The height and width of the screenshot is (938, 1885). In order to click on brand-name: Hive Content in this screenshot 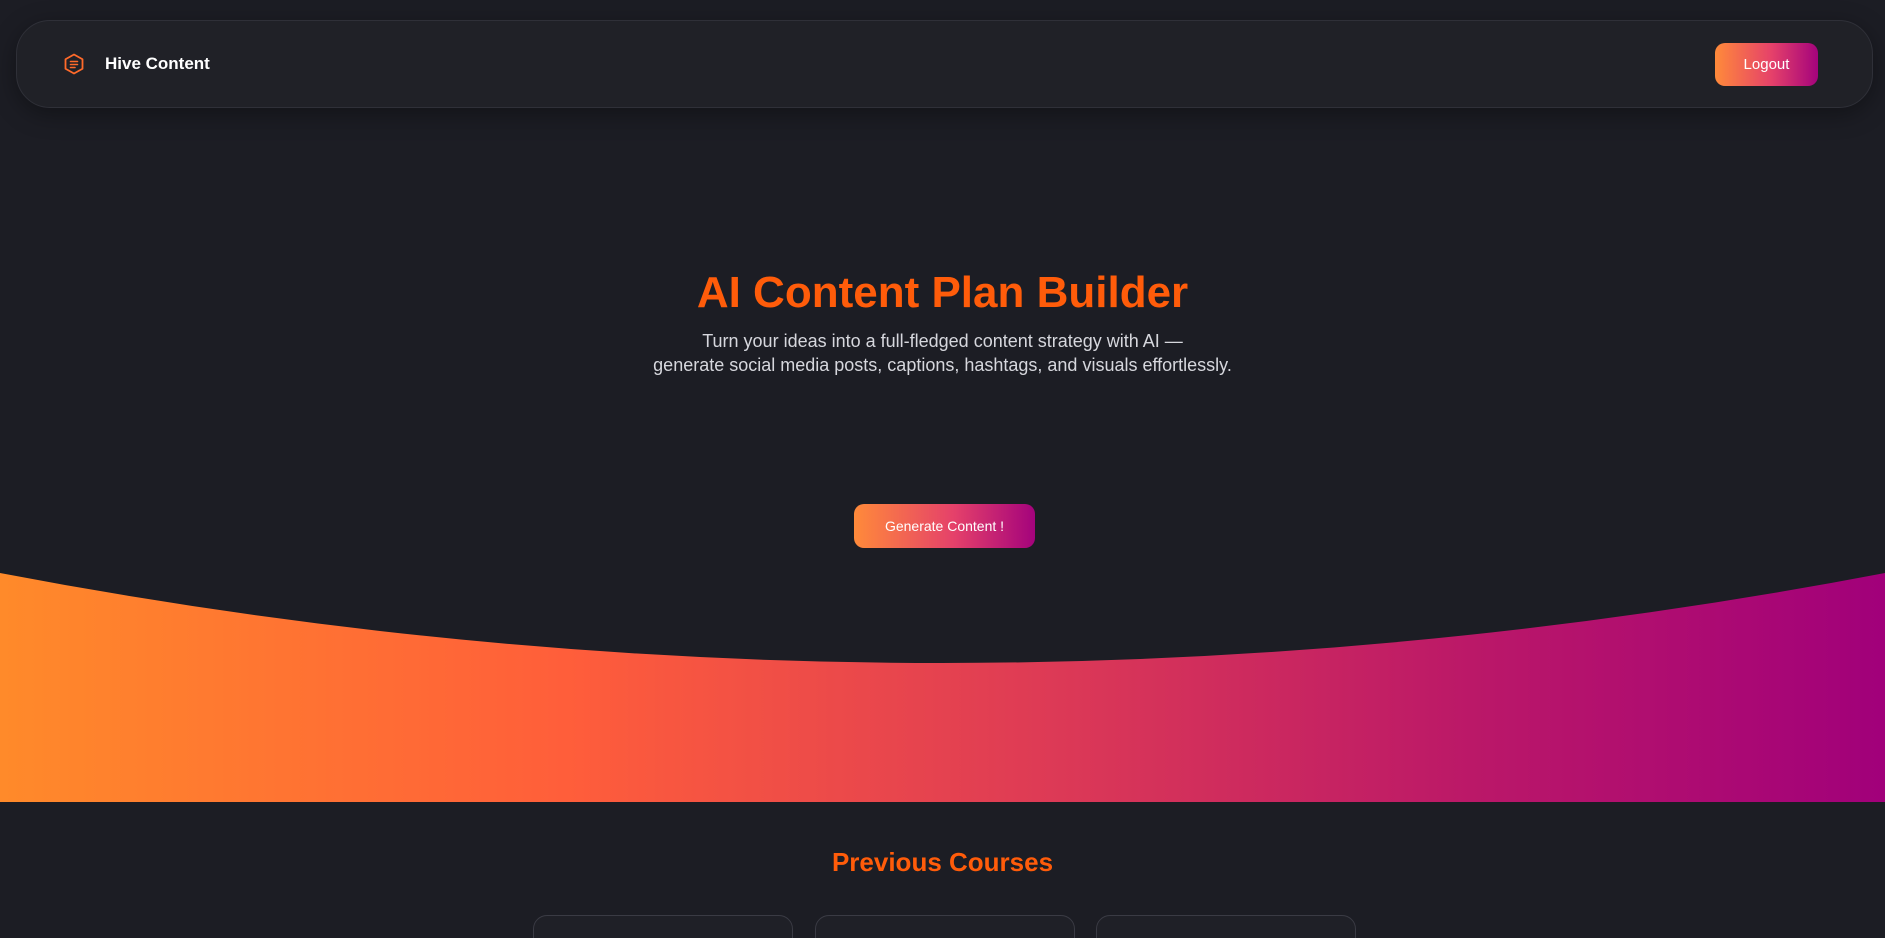, I will do `click(157, 63)`.